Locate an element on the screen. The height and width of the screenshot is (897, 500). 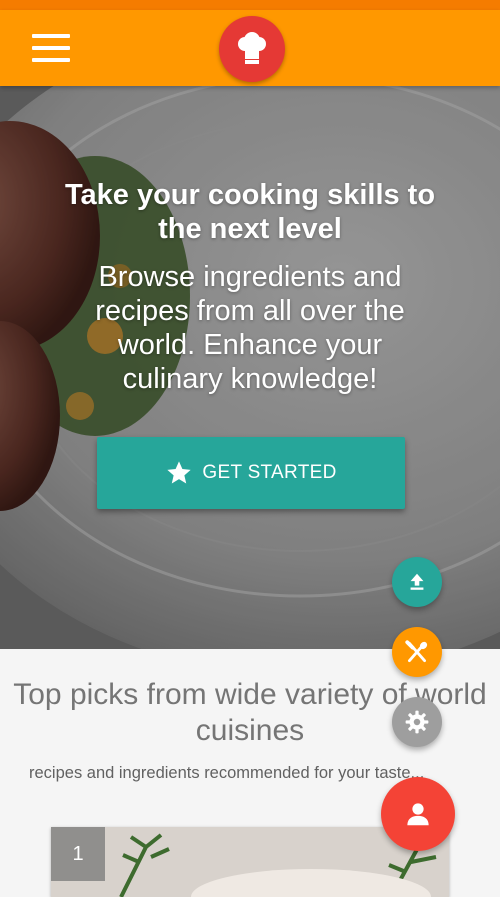
settings-button is located at coordinates (417, 722).